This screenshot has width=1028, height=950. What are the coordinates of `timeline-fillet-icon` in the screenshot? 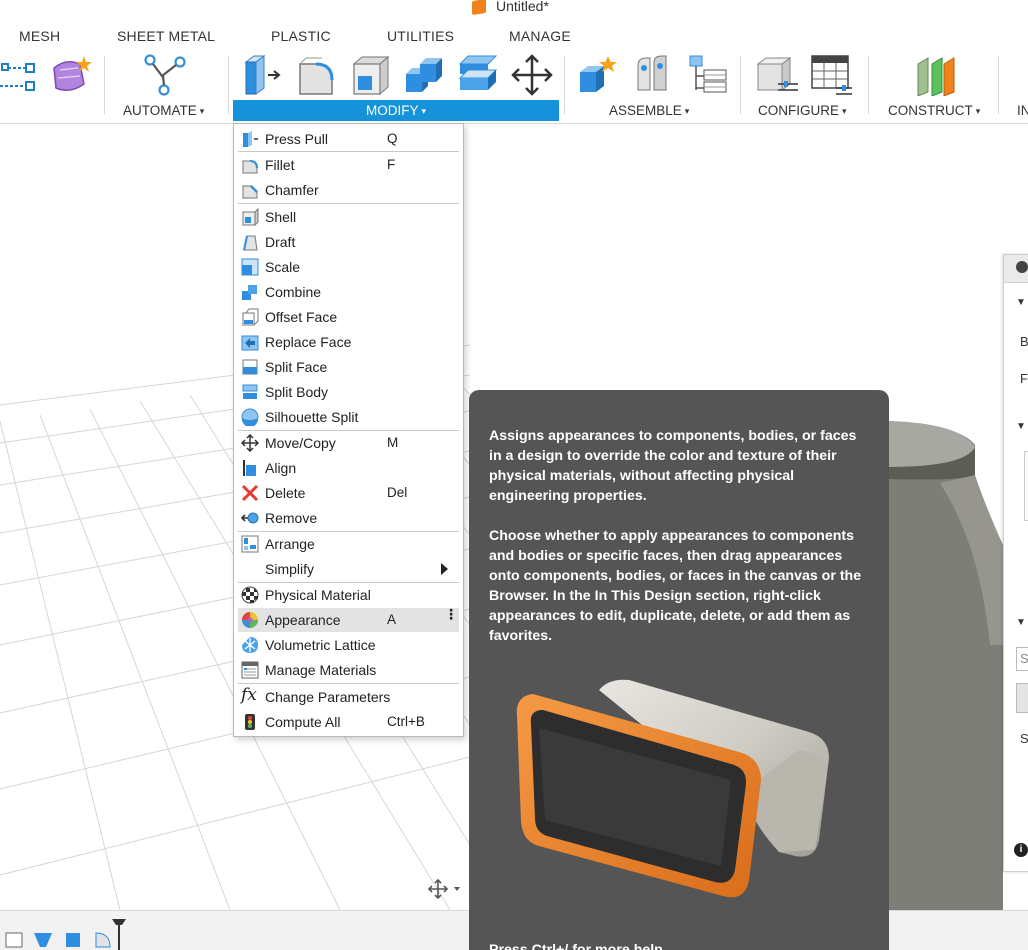 It's located at (103, 940).